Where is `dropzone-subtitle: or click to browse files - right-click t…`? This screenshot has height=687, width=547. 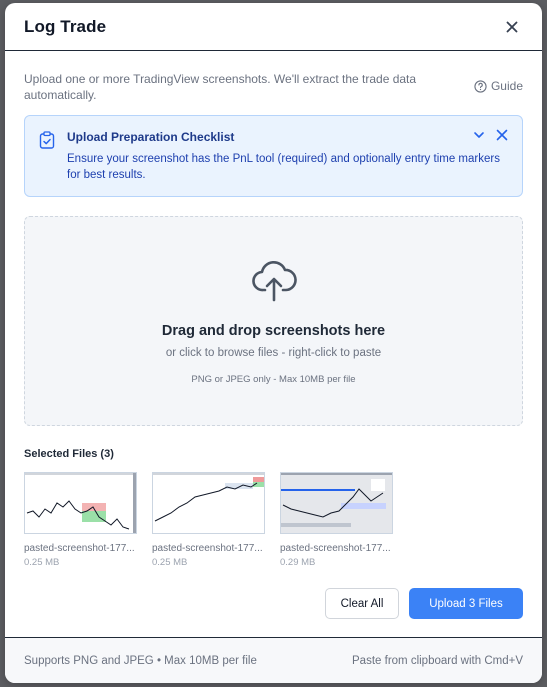 dropzone-subtitle: or click to browse files - right-click t… is located at coordinates (273, 353).